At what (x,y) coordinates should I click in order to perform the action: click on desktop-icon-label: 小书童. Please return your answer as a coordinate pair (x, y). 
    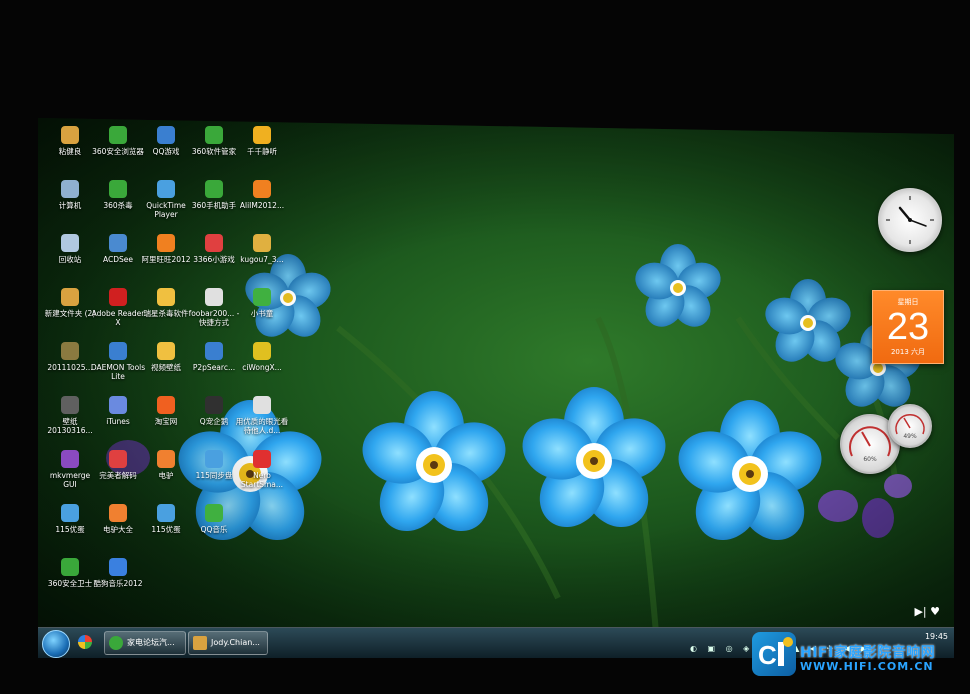
    Looking at the image, I should click on (262, 313).